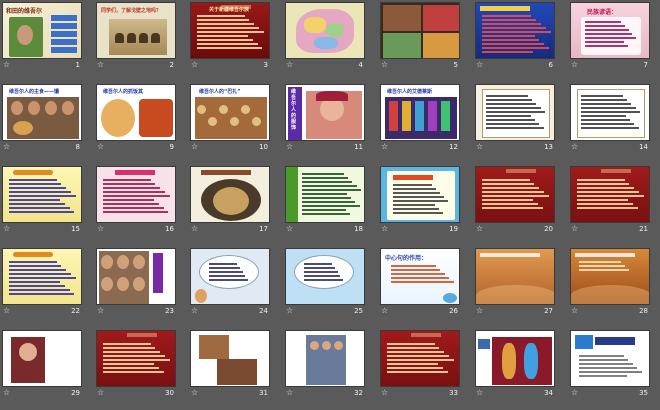 The height and width of the screenshot is (410, 660). I want to click on slide-number: 8, so click(77, 147).